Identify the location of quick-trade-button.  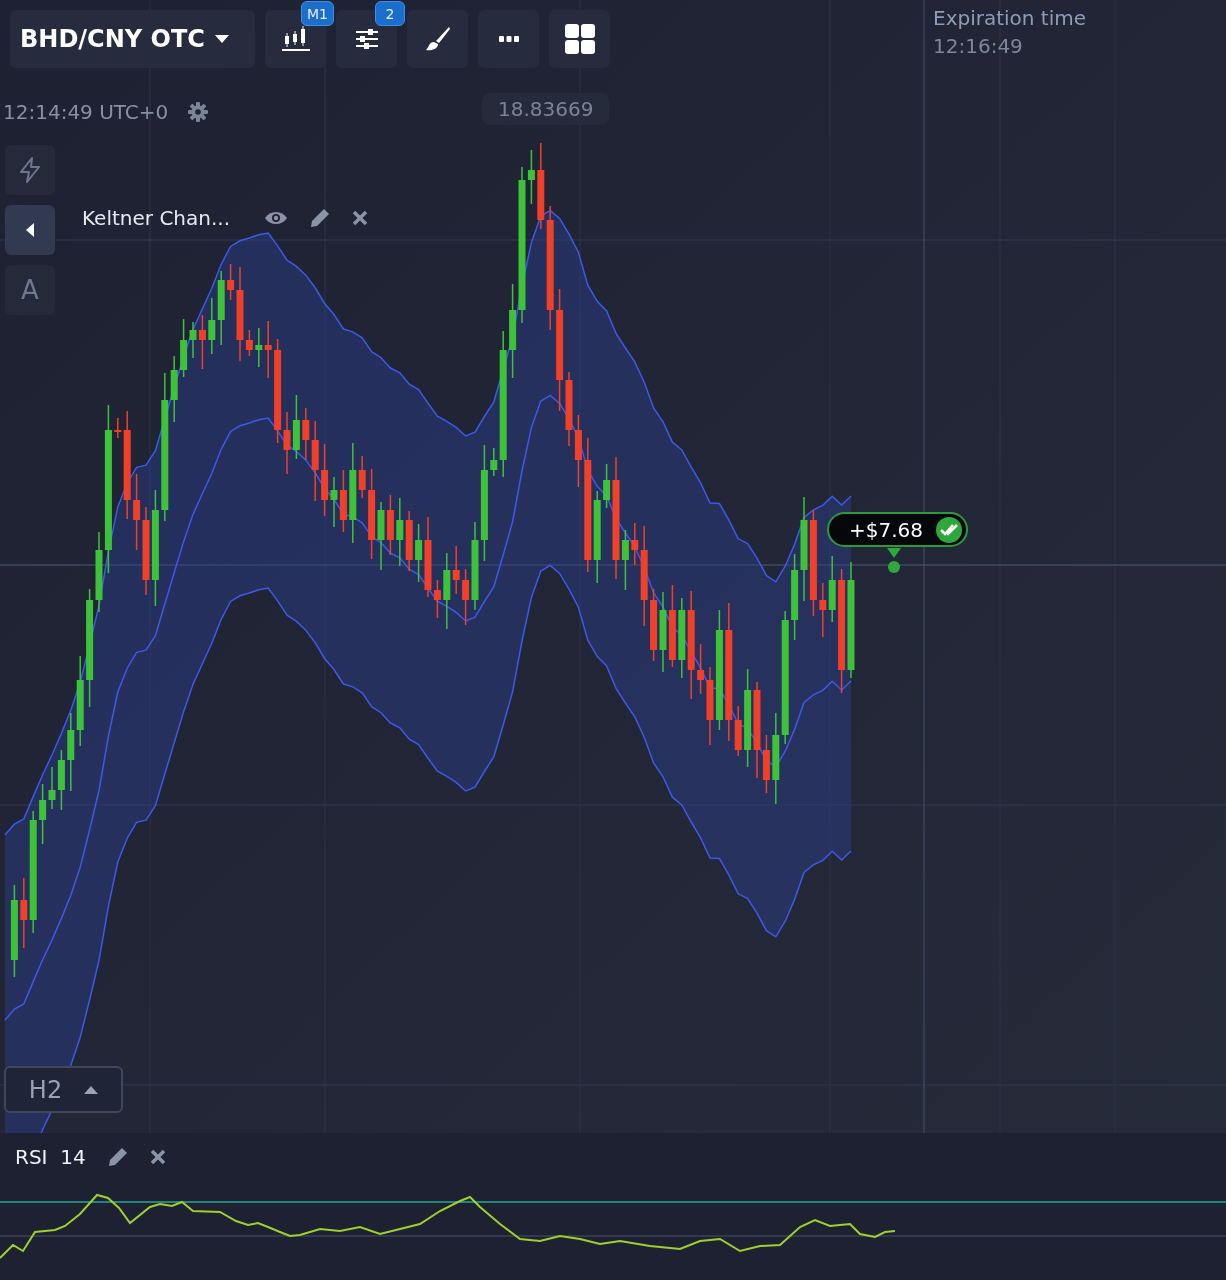
(30, 170).